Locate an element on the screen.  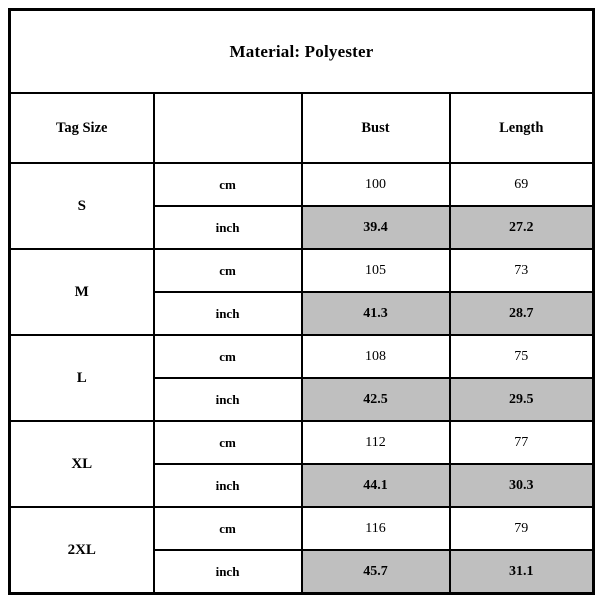
size-label-2: L is located at coordinates (81, 378).